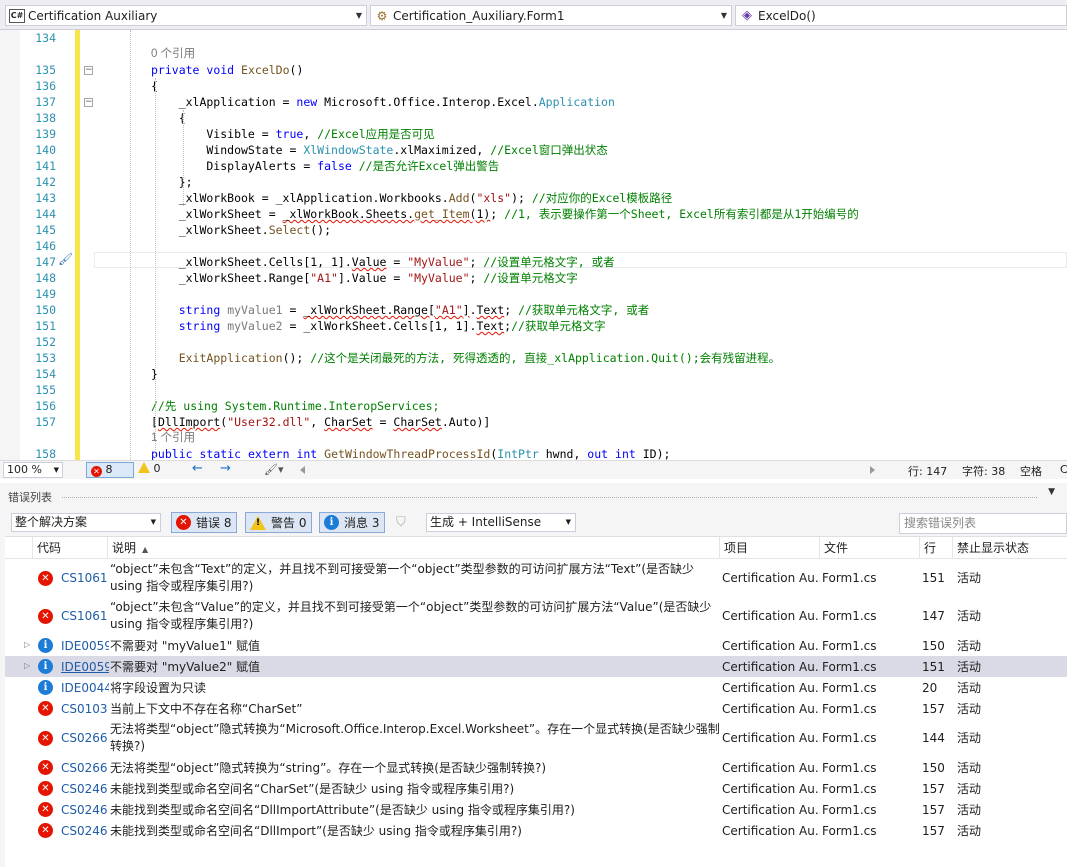  What do you see at coordinates (747, 15) in the screenshot?
I see `method-cube-icon: ◈` at bounding box center [747, 15].